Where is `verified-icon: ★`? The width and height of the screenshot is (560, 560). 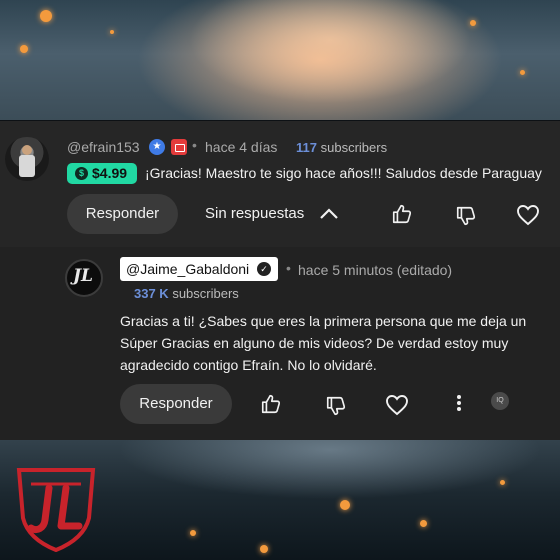
verified-icon: ★ is located at coordinates (157, 147).